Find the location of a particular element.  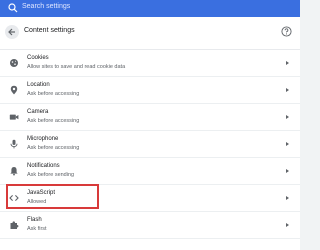

back-button is located at coordinates (12, 32).